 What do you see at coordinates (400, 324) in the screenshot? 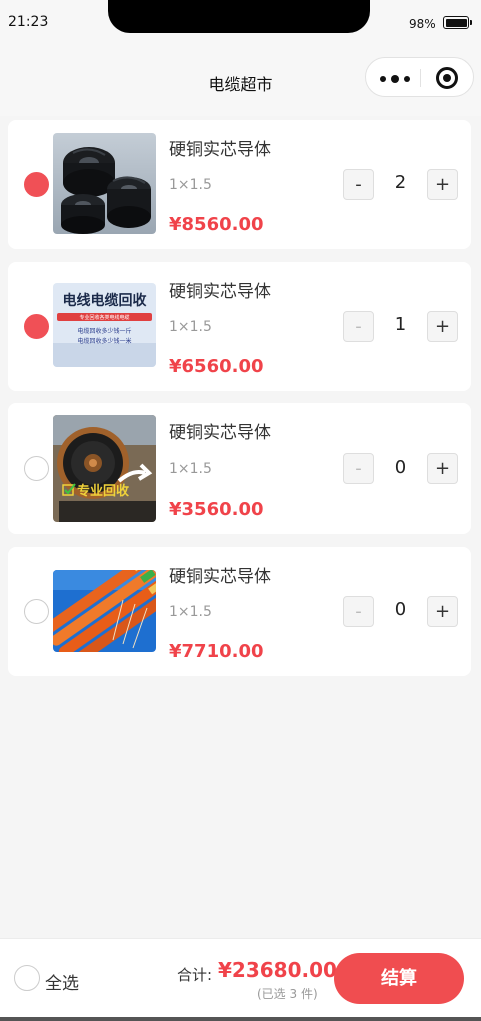
I see `quantity-value: 1` at bounding box center [400, 324].